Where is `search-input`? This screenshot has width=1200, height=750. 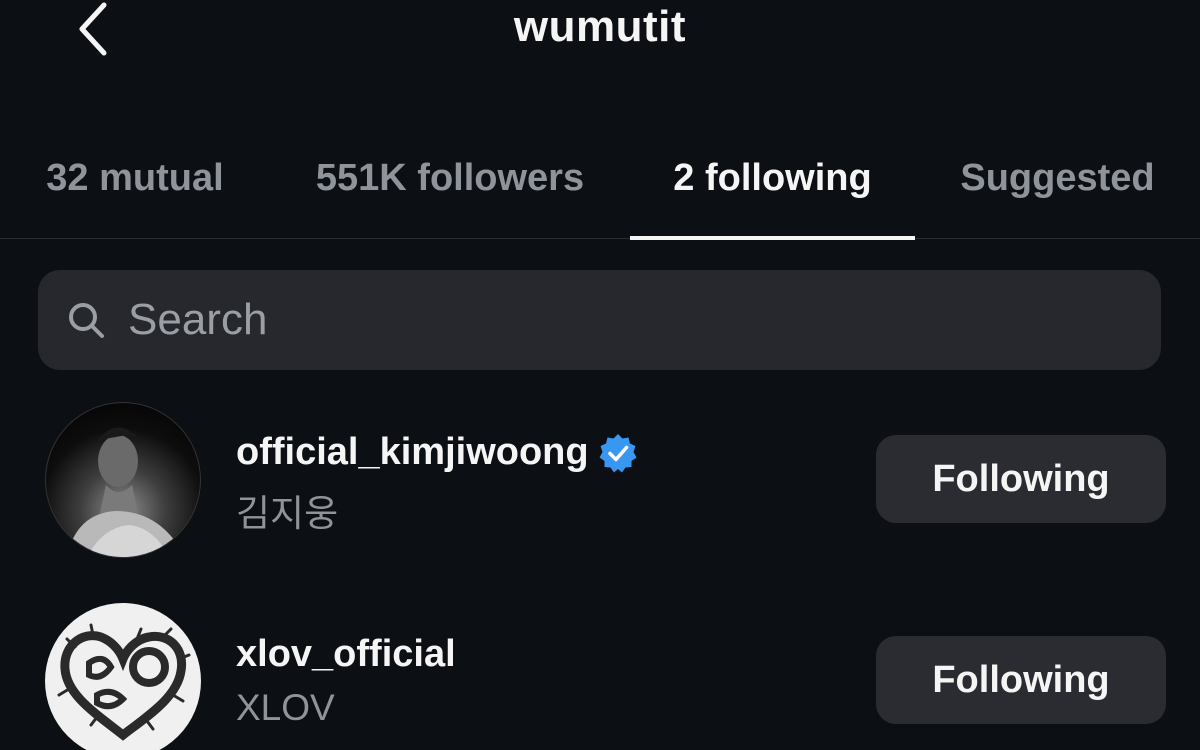 search-input is located at coordinates (578, 320).